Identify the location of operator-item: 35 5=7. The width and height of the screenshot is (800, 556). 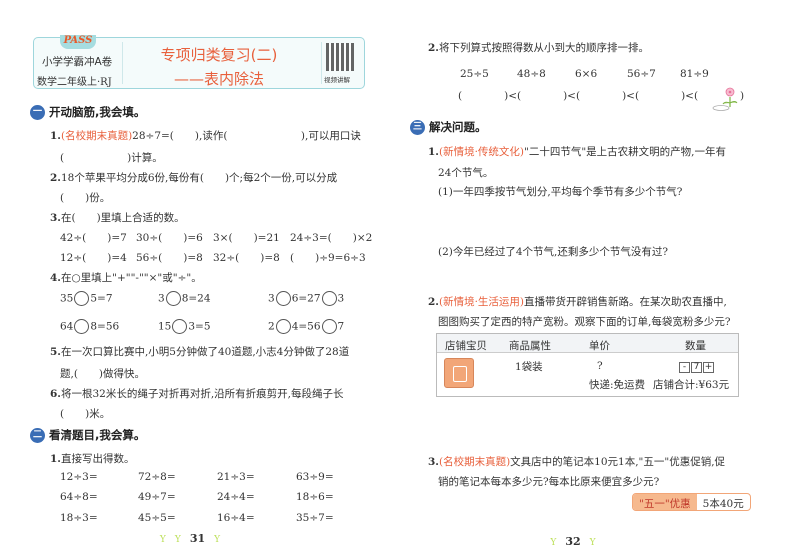
(86, 298).